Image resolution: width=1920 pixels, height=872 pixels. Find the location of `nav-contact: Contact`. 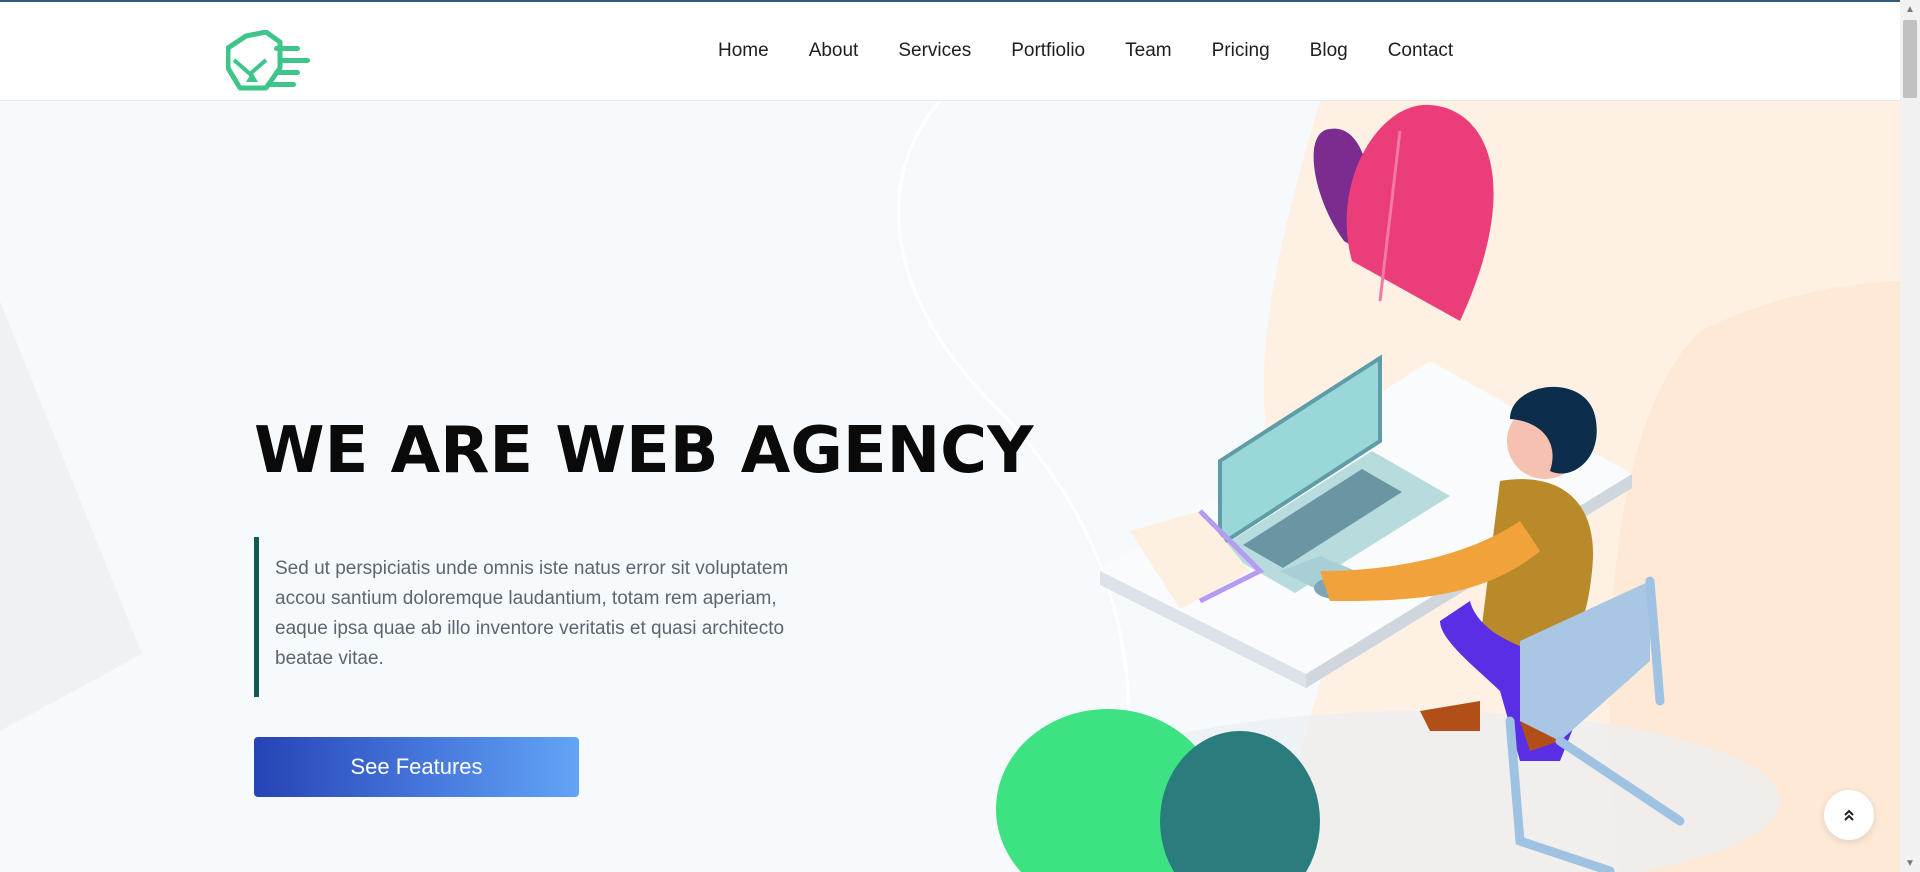

nav-contact: Contact is located at coordinates (1420, 51).